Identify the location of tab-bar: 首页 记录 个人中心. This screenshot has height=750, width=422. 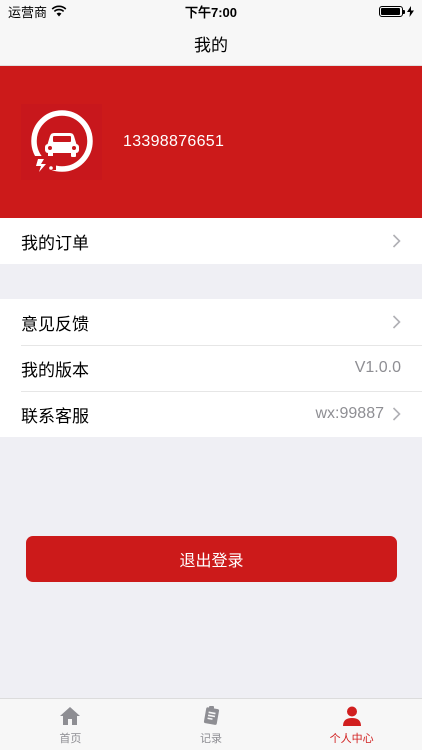
(211, 724).